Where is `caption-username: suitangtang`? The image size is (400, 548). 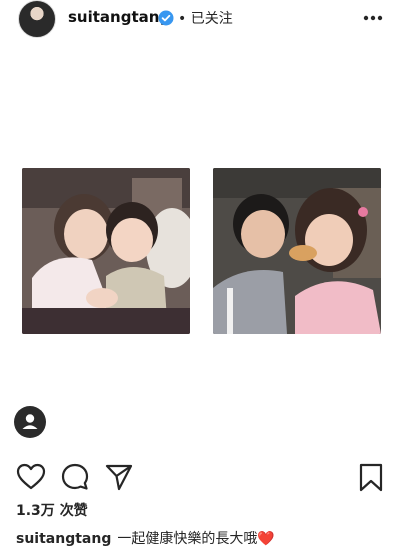 caption-username: suitangtang is located at coordinates (63, 539).